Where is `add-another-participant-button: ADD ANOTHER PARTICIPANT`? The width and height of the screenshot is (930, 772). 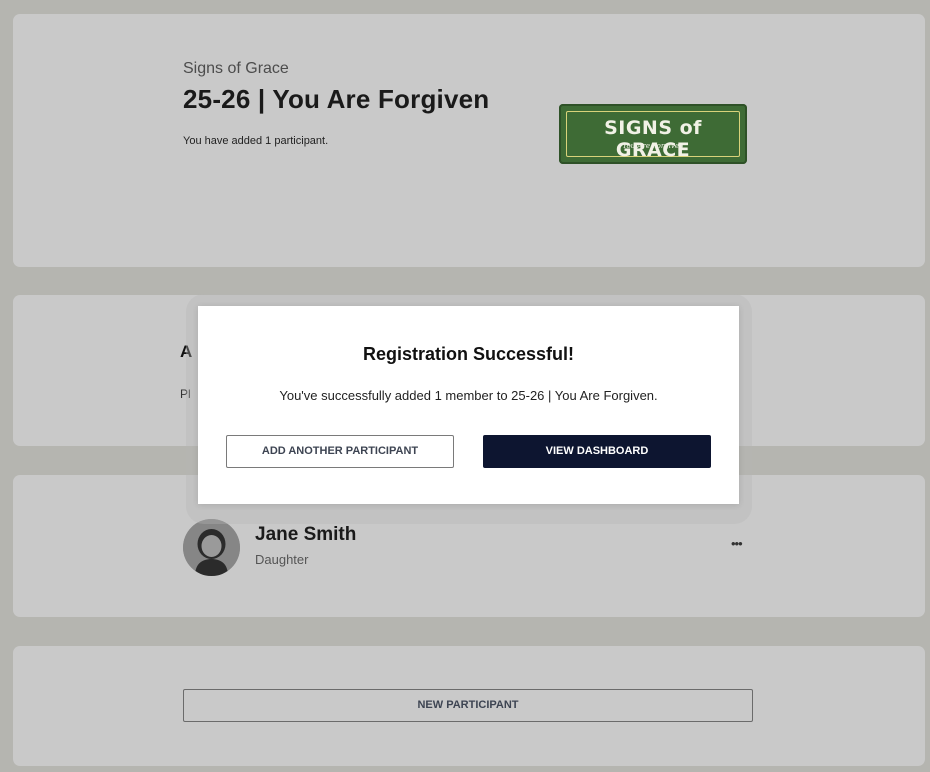
add-another-participant-button: ADD ANOTHER PARTICIPANT is located at coordinates (340, 451).